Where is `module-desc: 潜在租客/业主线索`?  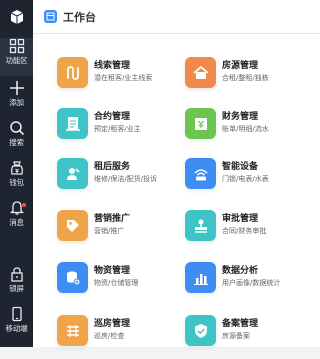 module-desc: 潜在租客/业主线索 is located at coordinates (123, 78).